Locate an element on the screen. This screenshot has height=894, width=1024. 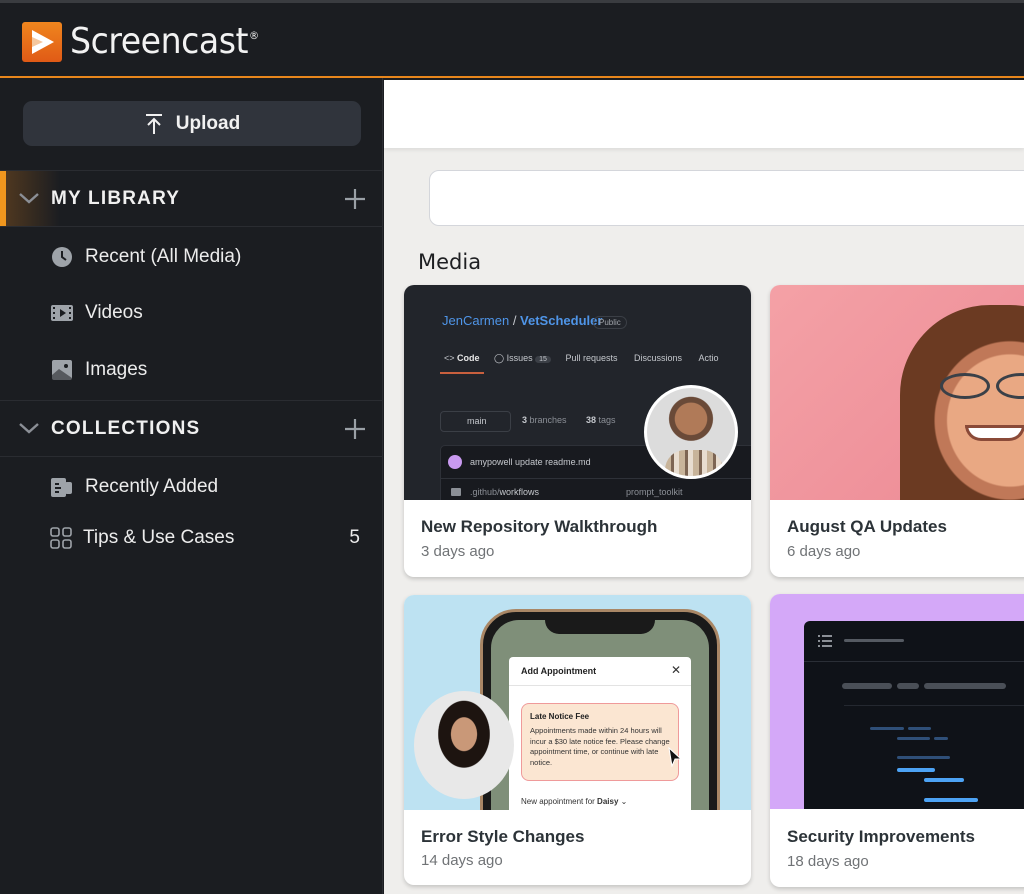
sidebar-item-tips-use-cases: Tips & Use Cases 5 is located at coordinates (191, 538).